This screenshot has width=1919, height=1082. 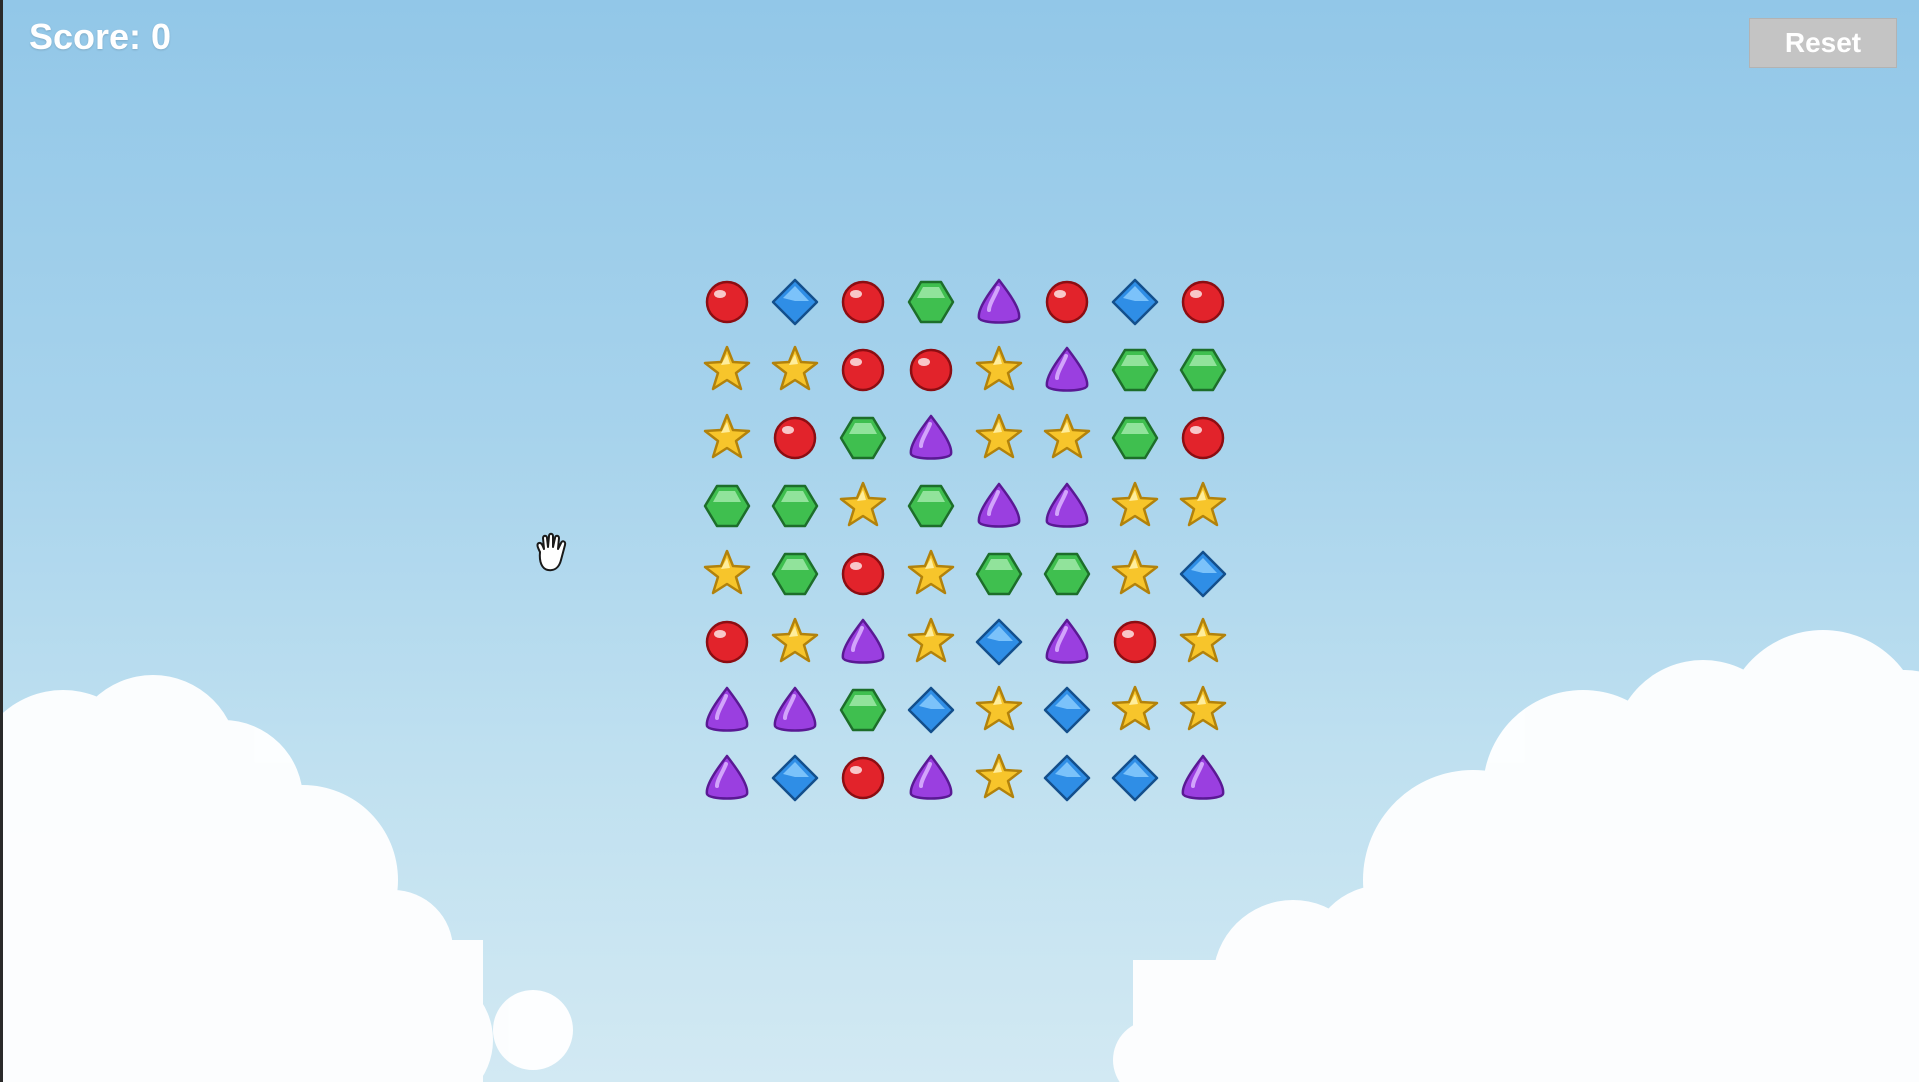 What do you see at coordinates (551, 552) in the screenshot?
I see `grab-hand-cursor-icon` at bounding box center [551, 552].